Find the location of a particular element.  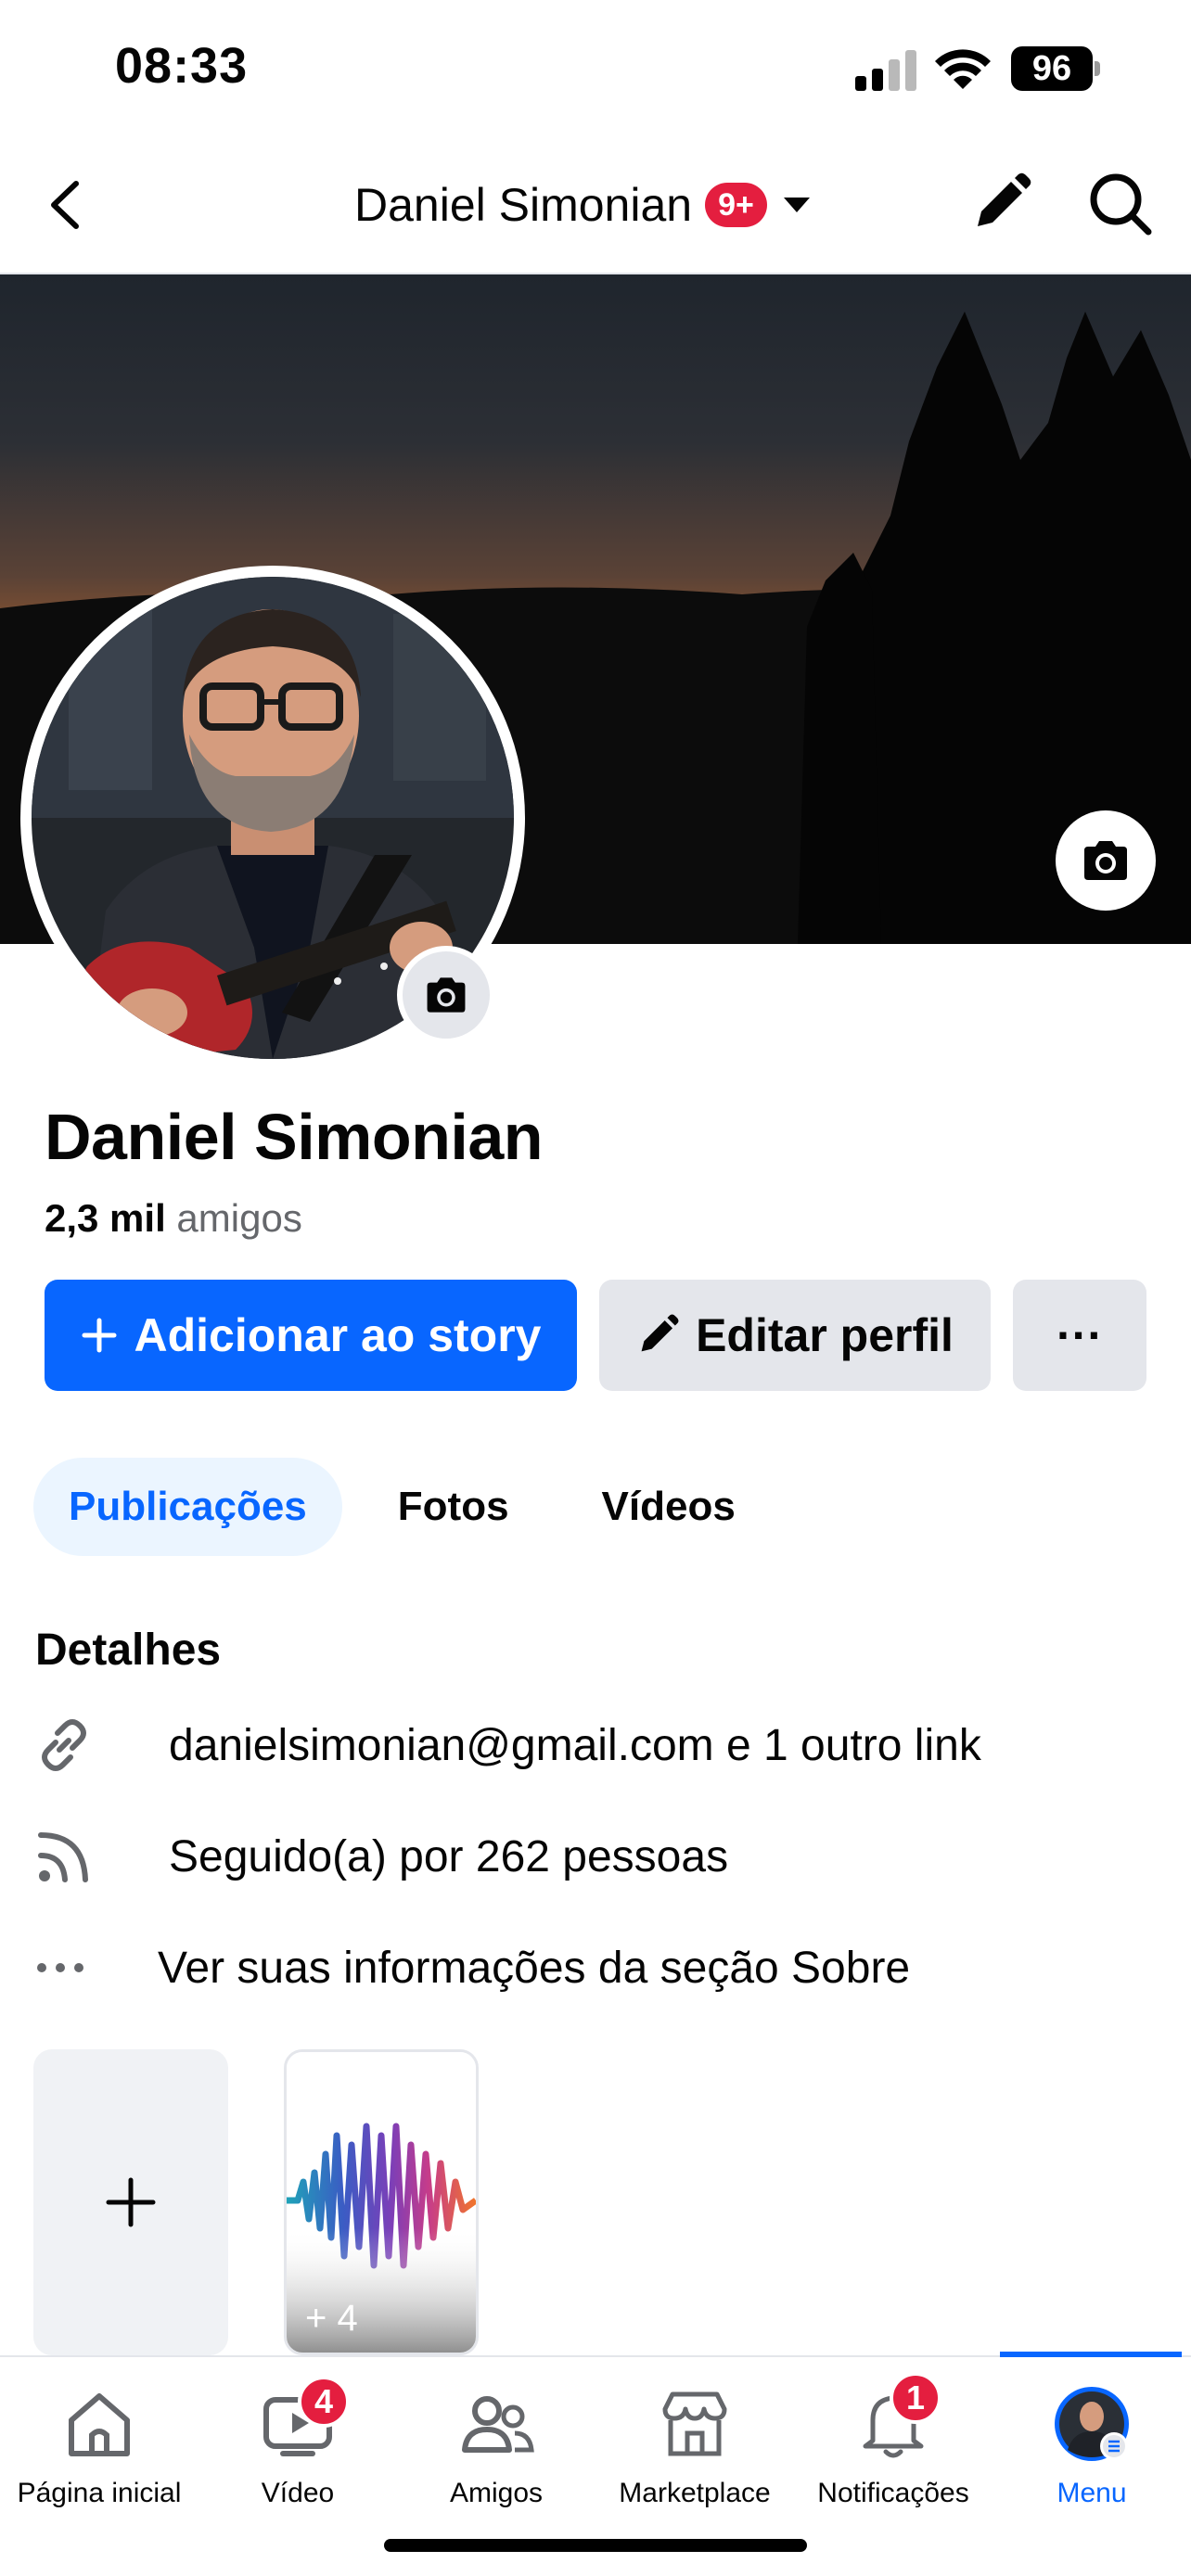

battery-level: 96 is located at coordinates (1052, 68).